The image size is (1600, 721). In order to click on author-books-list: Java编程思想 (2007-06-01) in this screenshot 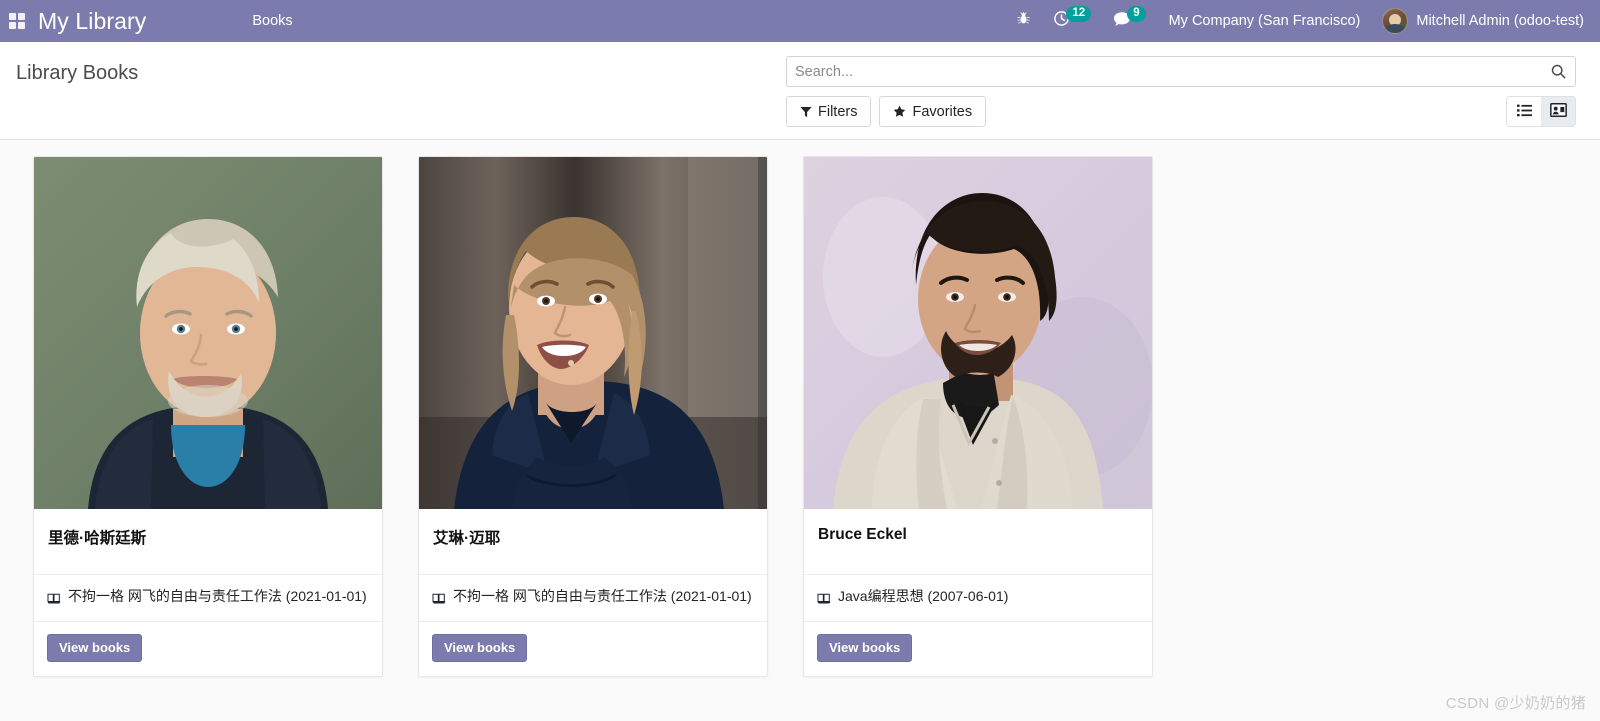, I will do `click(978, 599)`.